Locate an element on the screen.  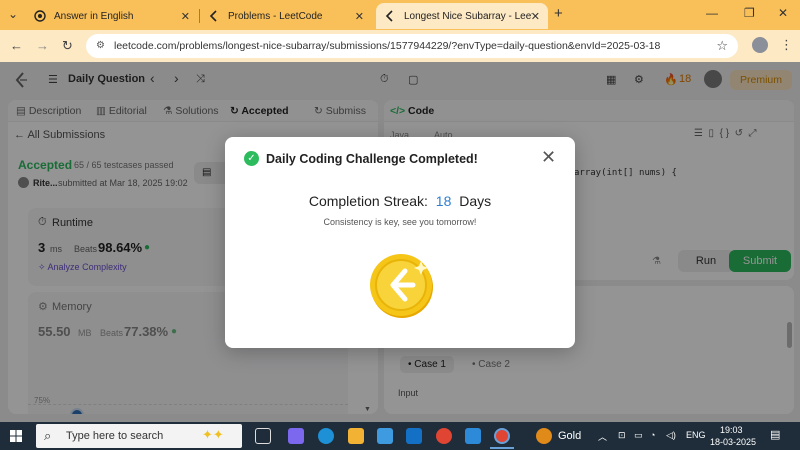
browser-tab-answer: Answer in English ✕ is located at coordinates (112, 16).